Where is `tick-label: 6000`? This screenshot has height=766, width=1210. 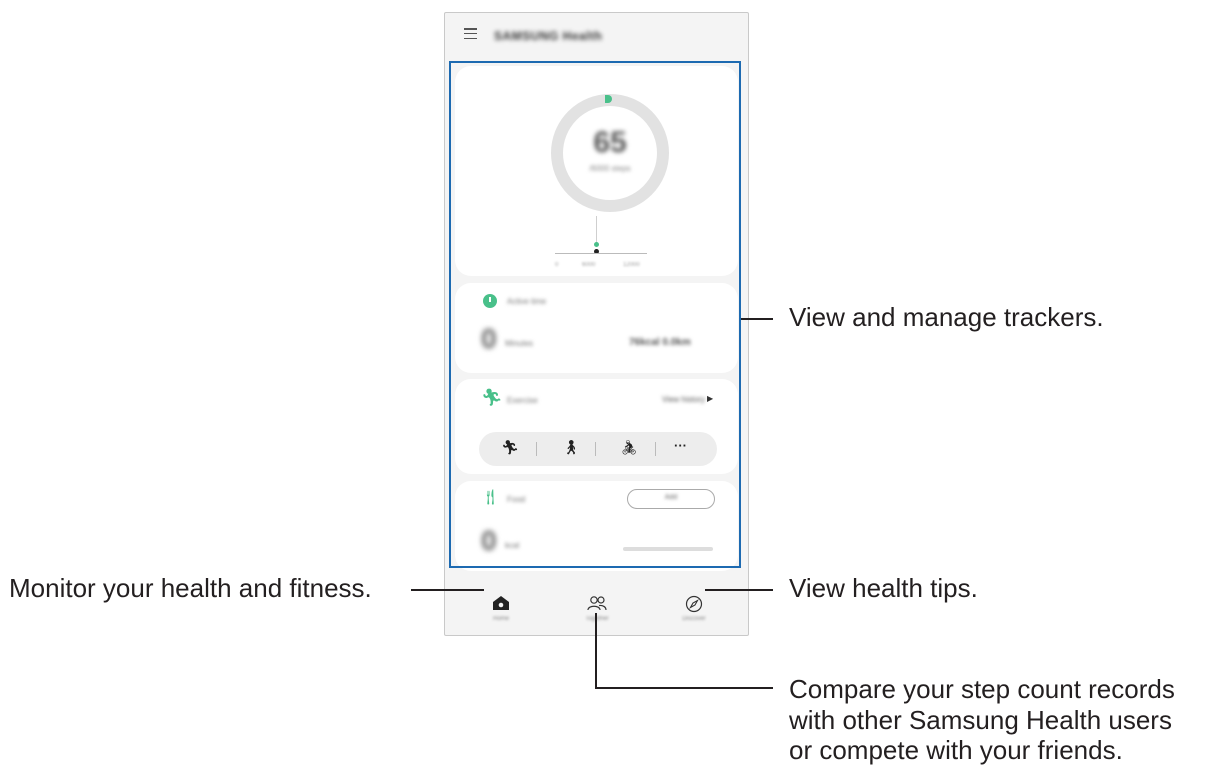 tick-label: 6000 is located at coordinates (589, 265).